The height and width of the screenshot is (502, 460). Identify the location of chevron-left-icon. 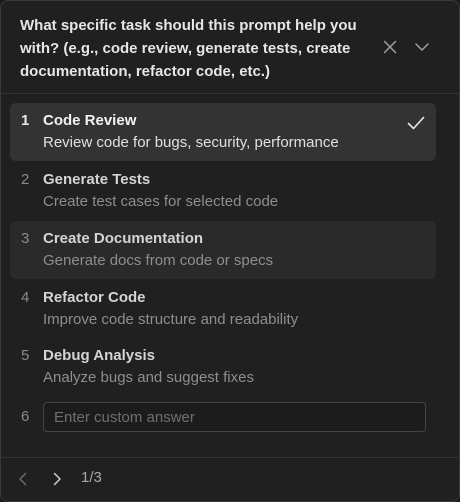
(23, 479).